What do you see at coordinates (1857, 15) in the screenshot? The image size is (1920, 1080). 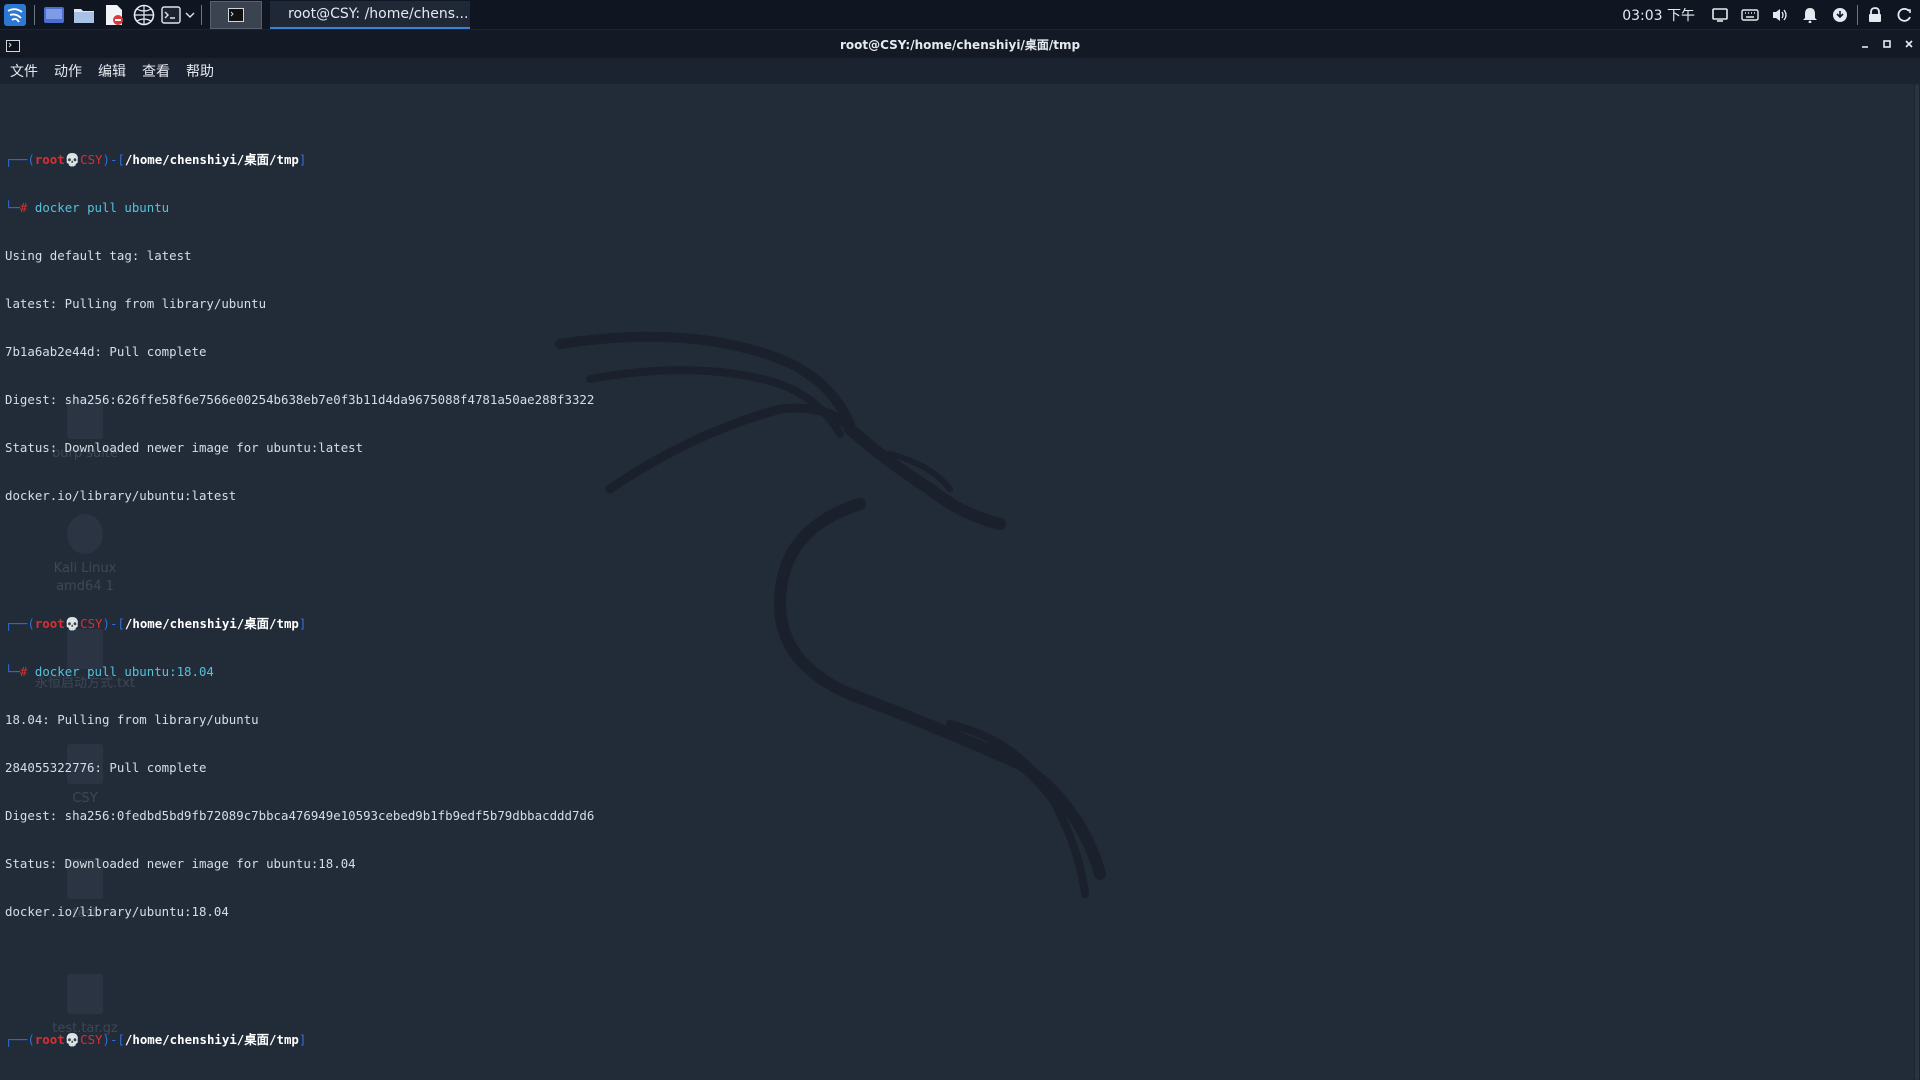 I see `tray-separator` at bounding box center [1857, 15].